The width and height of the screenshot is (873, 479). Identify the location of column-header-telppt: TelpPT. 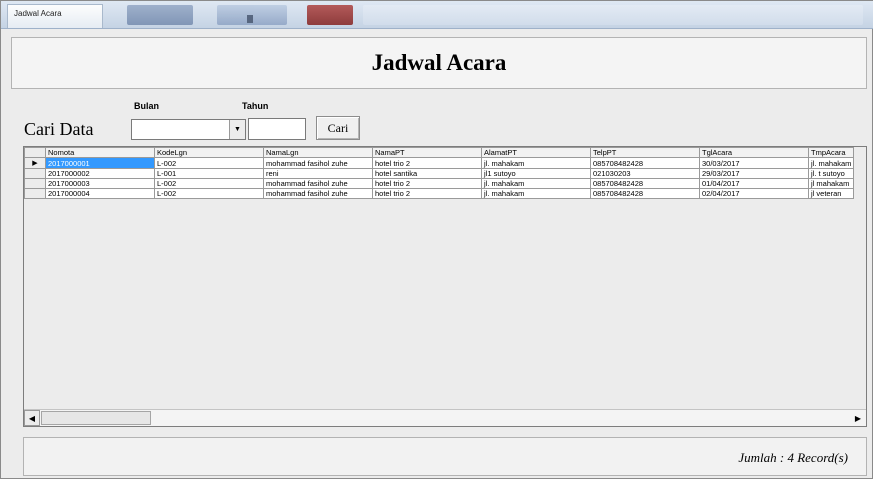
(645, 152).